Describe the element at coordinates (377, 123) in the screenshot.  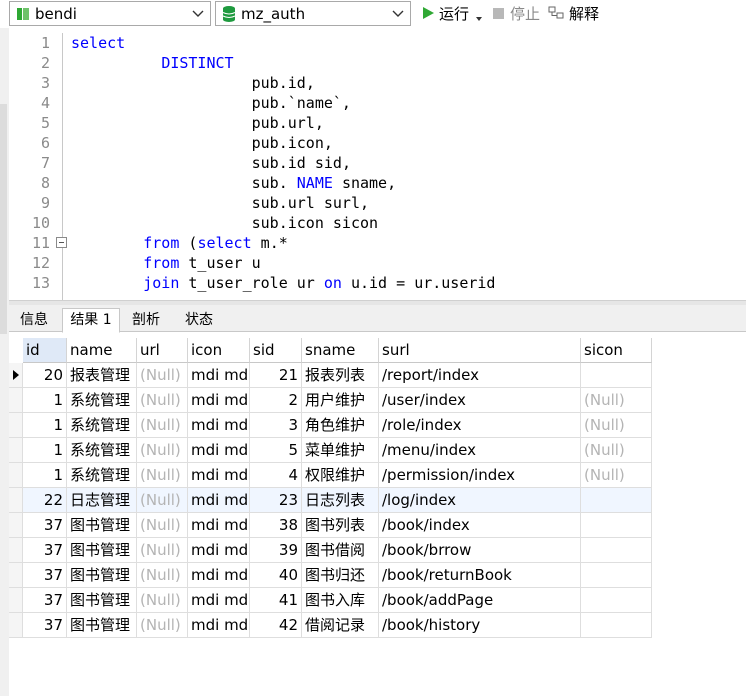
I see `code-line: 5 pub.url,` at that location.